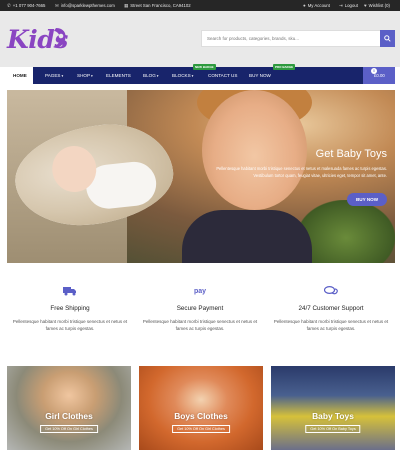  I want to click on cart-button: 0 £0.00, so click(379, 75).